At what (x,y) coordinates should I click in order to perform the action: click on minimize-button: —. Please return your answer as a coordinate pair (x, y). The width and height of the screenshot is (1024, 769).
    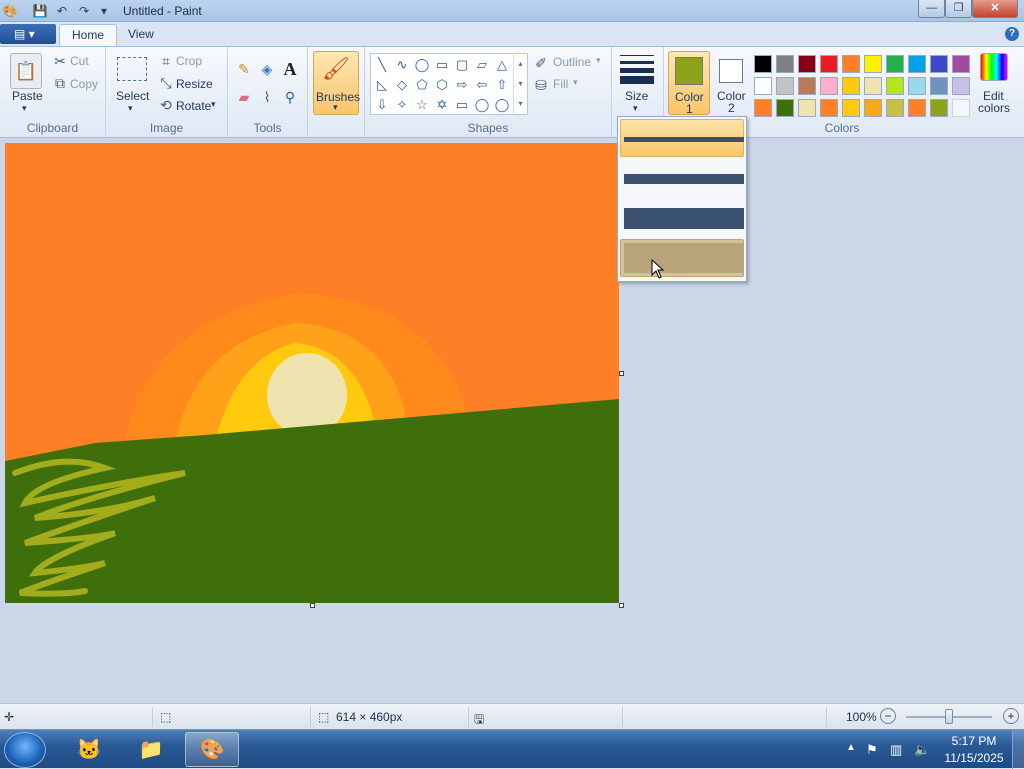
    Looking at the image, I should click on (931, 9).